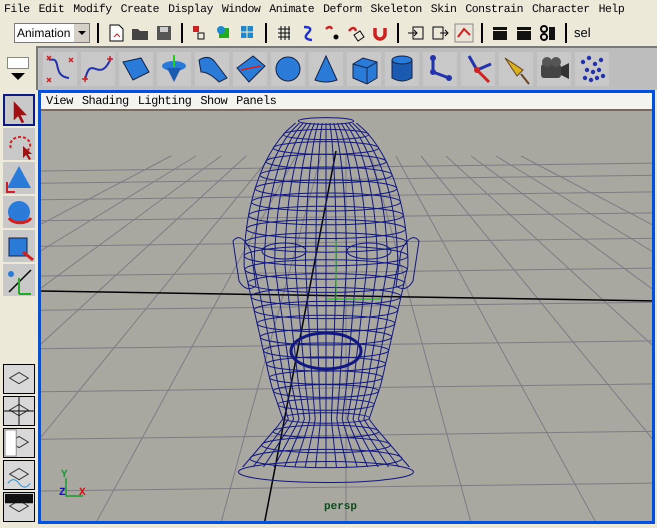 The width and height of the screenshot is (657, 528). I want to click on menu-item: Character, so click(561, 10).